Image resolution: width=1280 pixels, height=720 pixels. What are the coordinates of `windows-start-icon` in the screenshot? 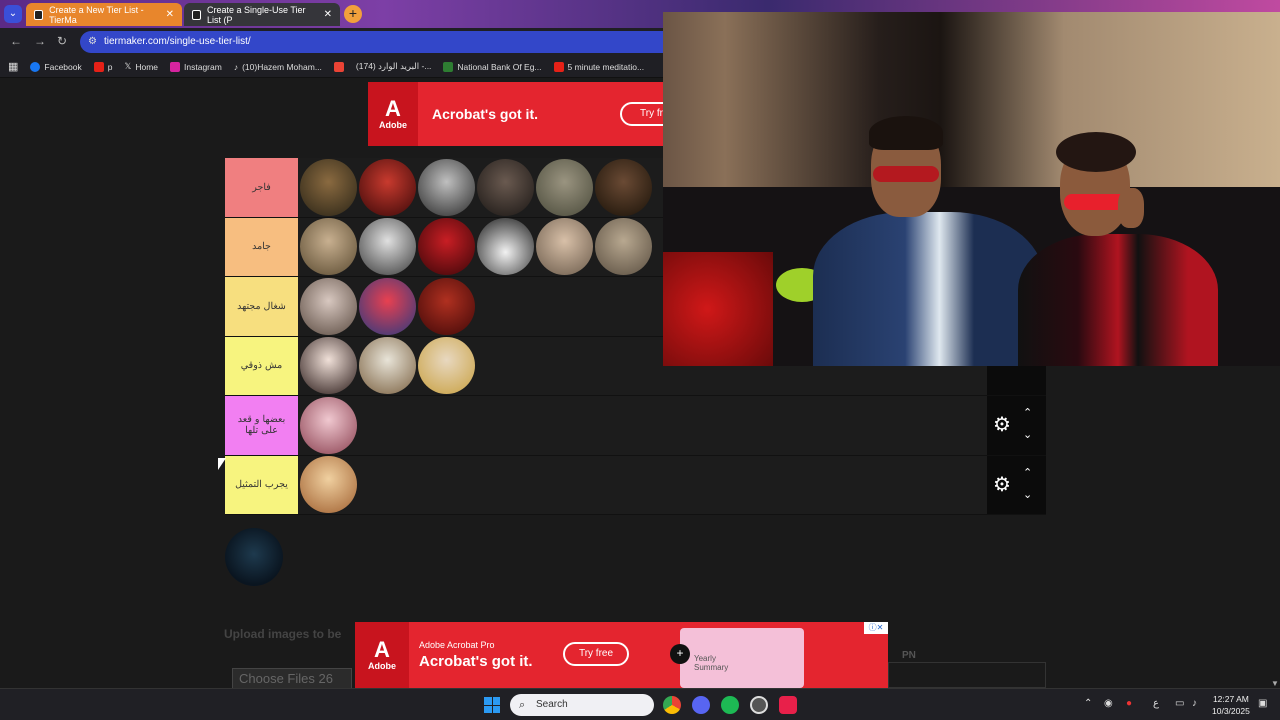 It's located at (492, 705).